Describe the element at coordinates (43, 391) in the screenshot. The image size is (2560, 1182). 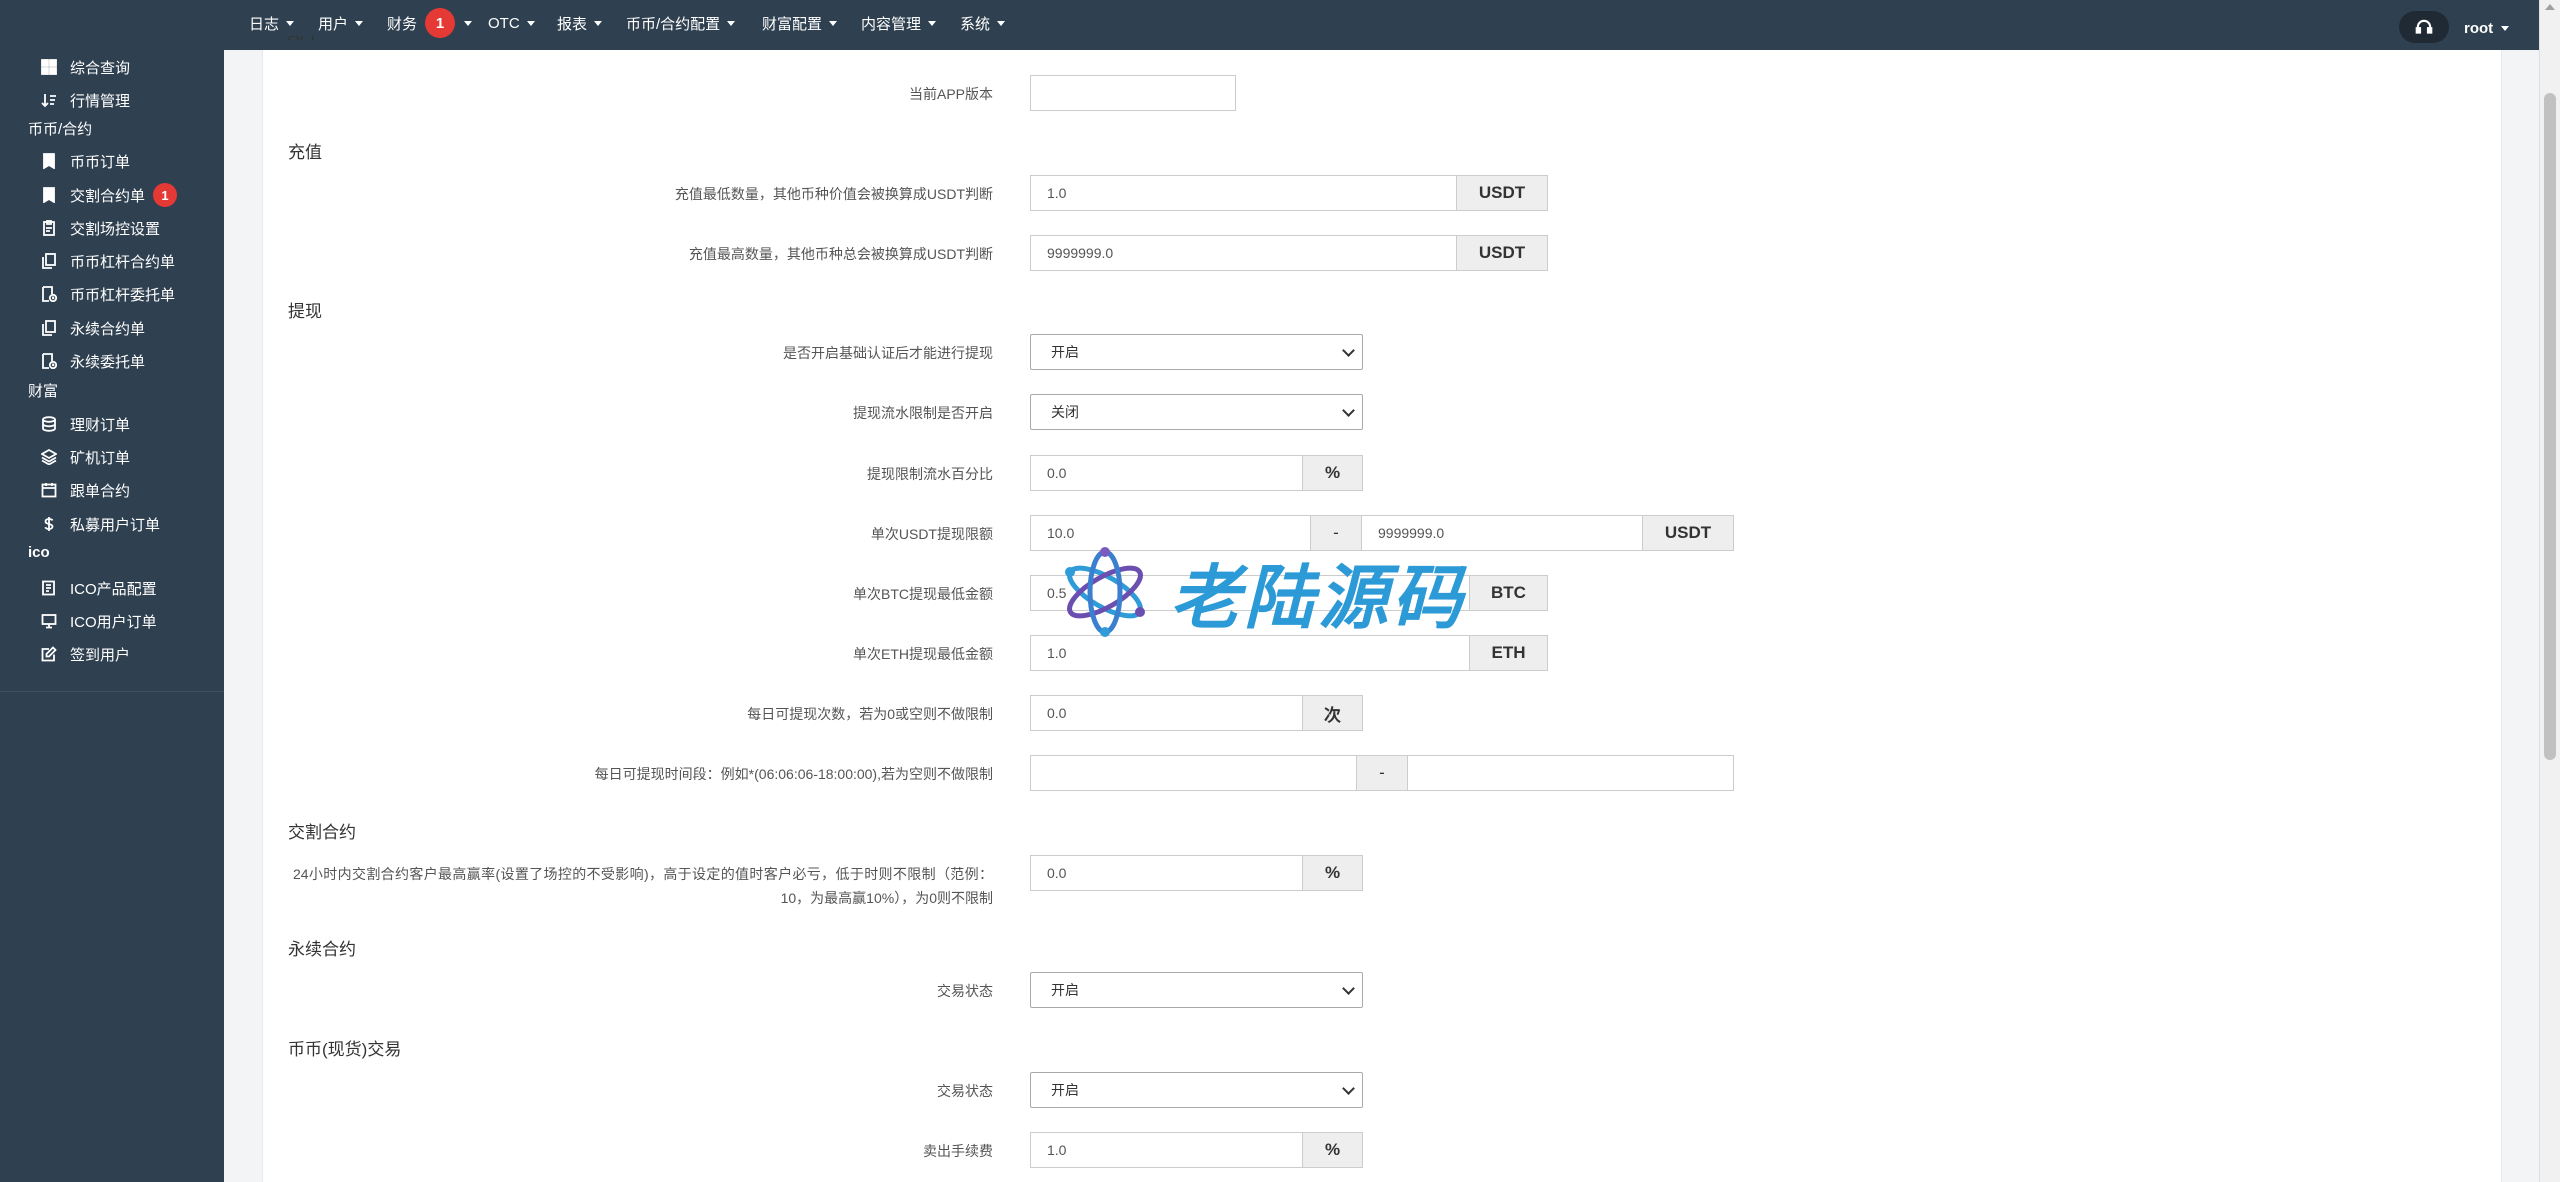
I see `sidebar-group-wealth: 财富` at that location.